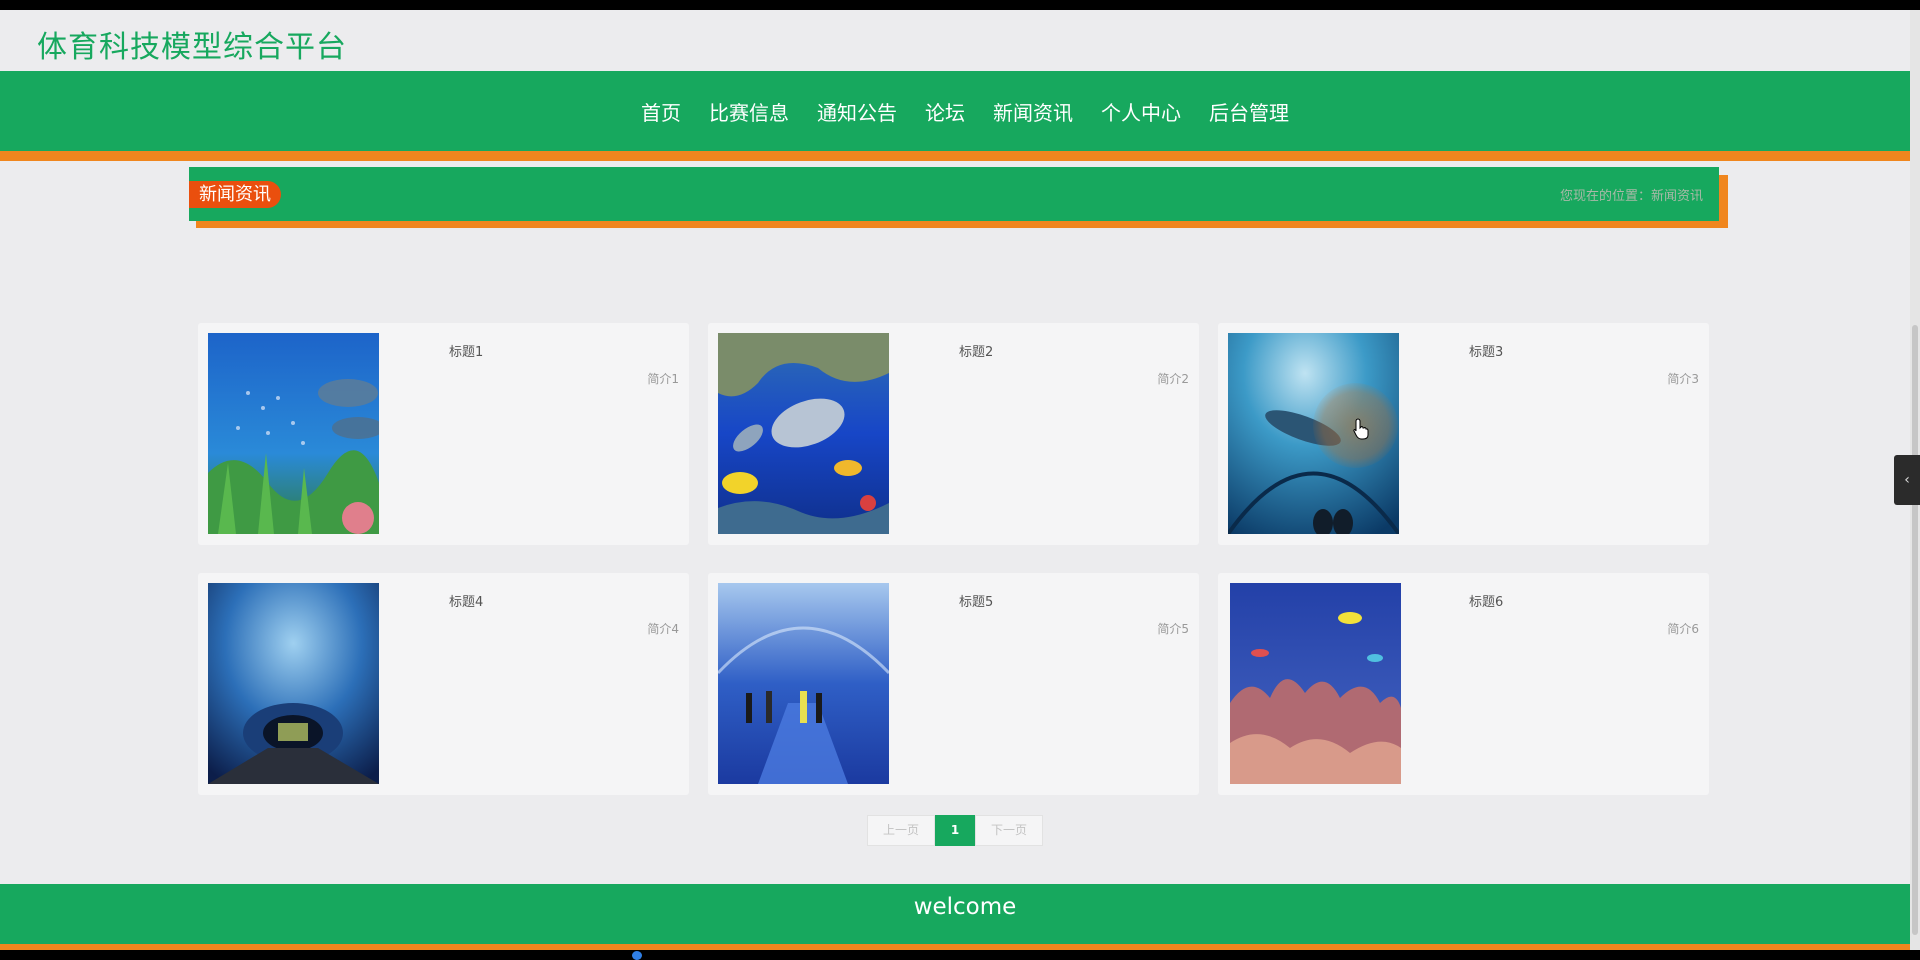 The height and width of the screenshot is (960, 1920). Describe the element at coordinates (954, 194) in the screenshot. I see `section-header: 新闻资讯 您现在的位置：新闻资讯` at that location.